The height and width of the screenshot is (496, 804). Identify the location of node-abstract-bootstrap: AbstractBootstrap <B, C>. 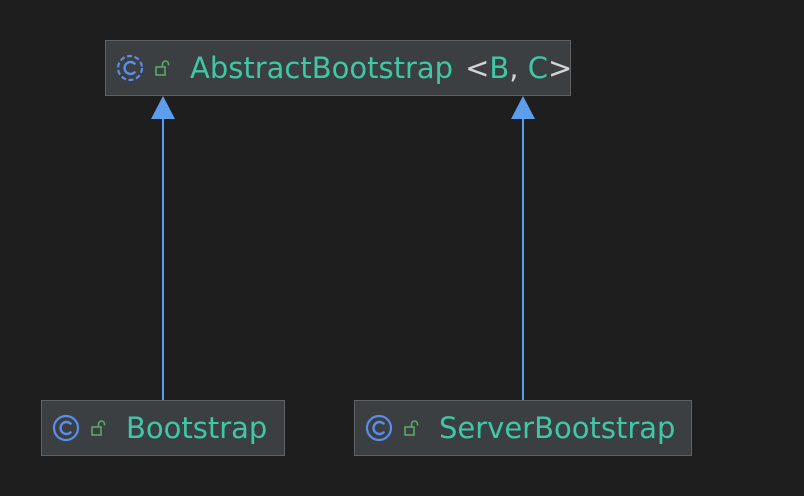
(339, 68).